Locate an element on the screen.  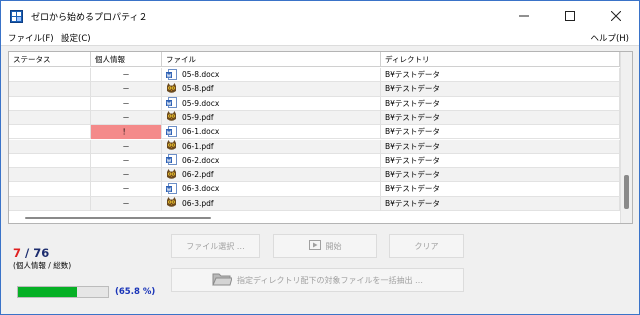
file-name: 06-2.pdf is located at coordinates (198, 175).